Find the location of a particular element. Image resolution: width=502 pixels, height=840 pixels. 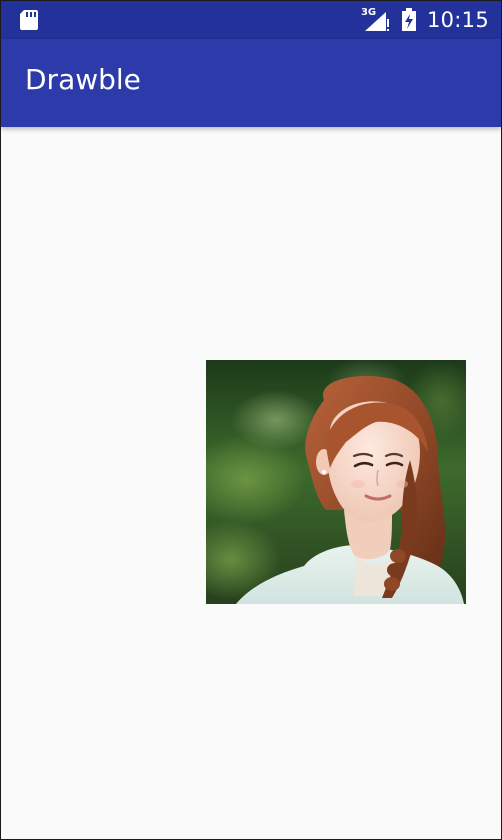

app-title: Drawble is located at coordinates (83, 79).